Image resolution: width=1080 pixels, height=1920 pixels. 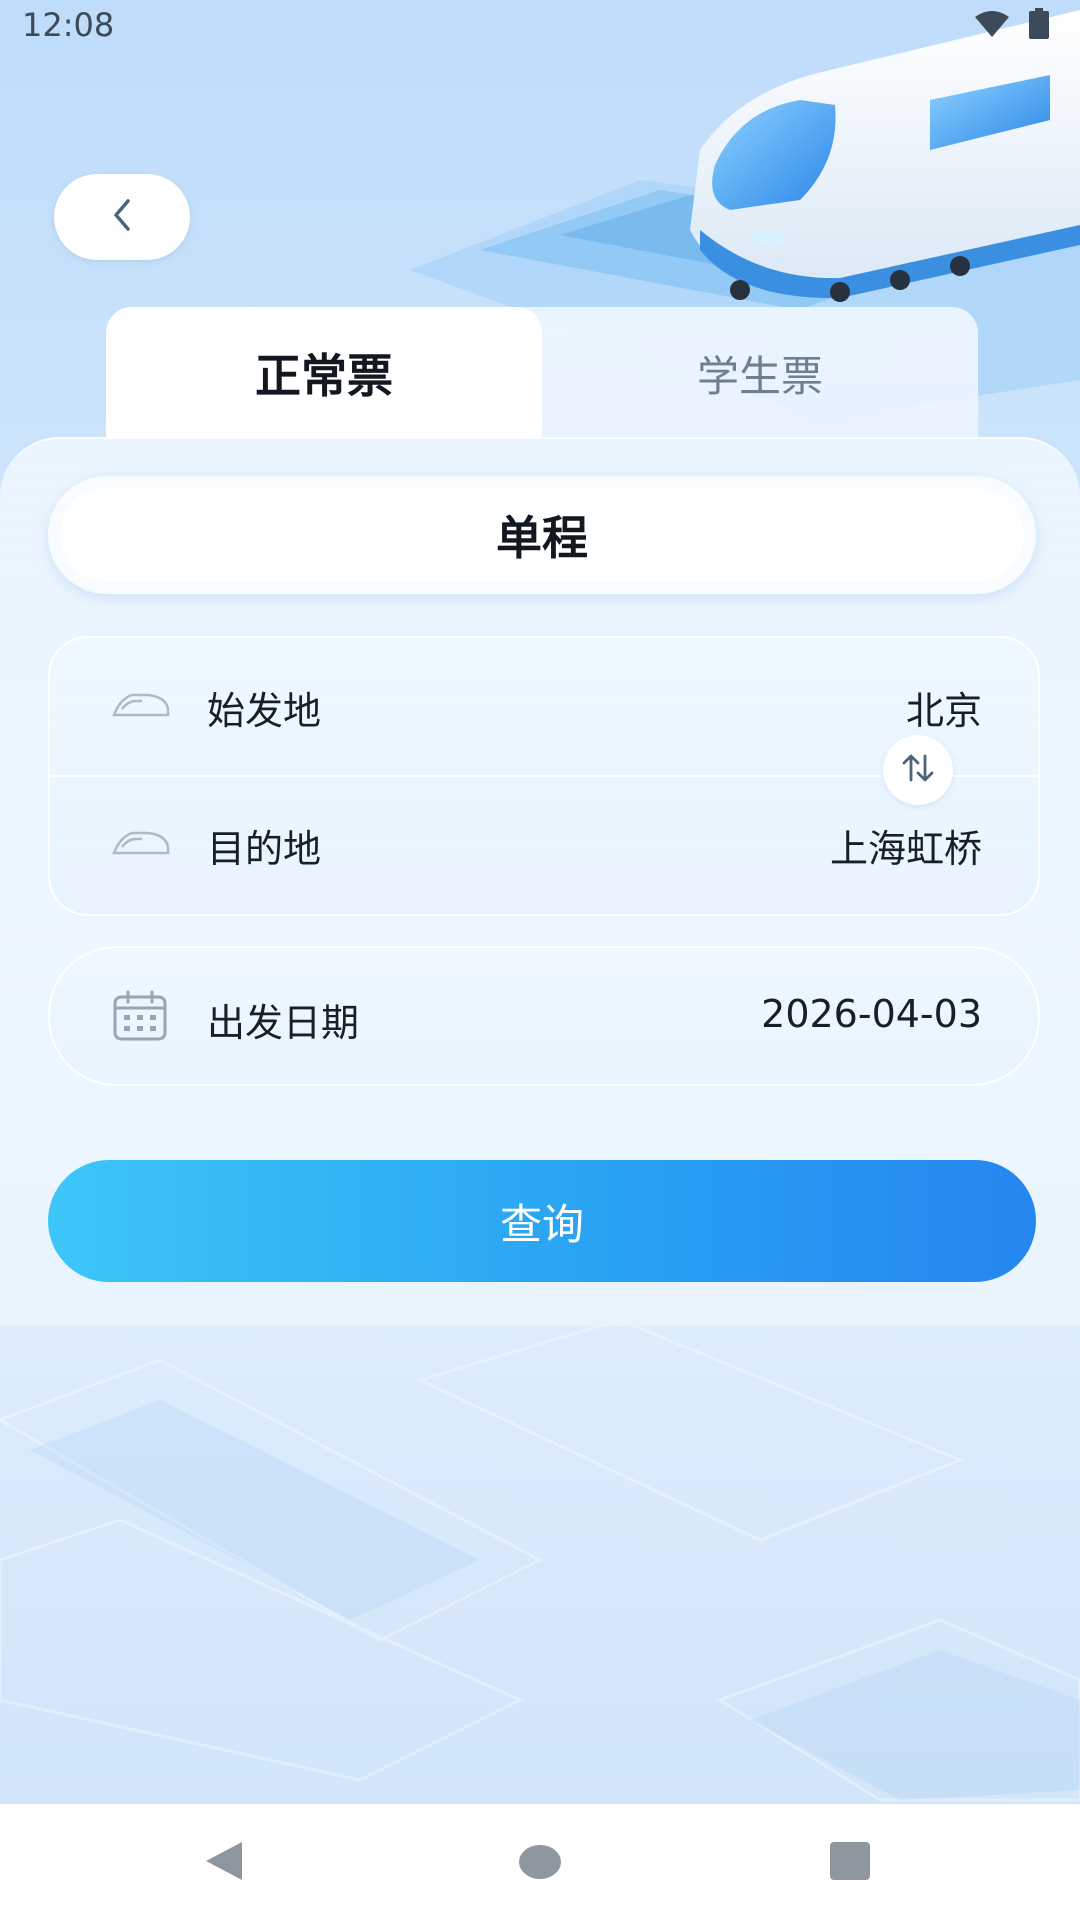 I want to click on nav-home-icon, so click(x=540, y=1862).